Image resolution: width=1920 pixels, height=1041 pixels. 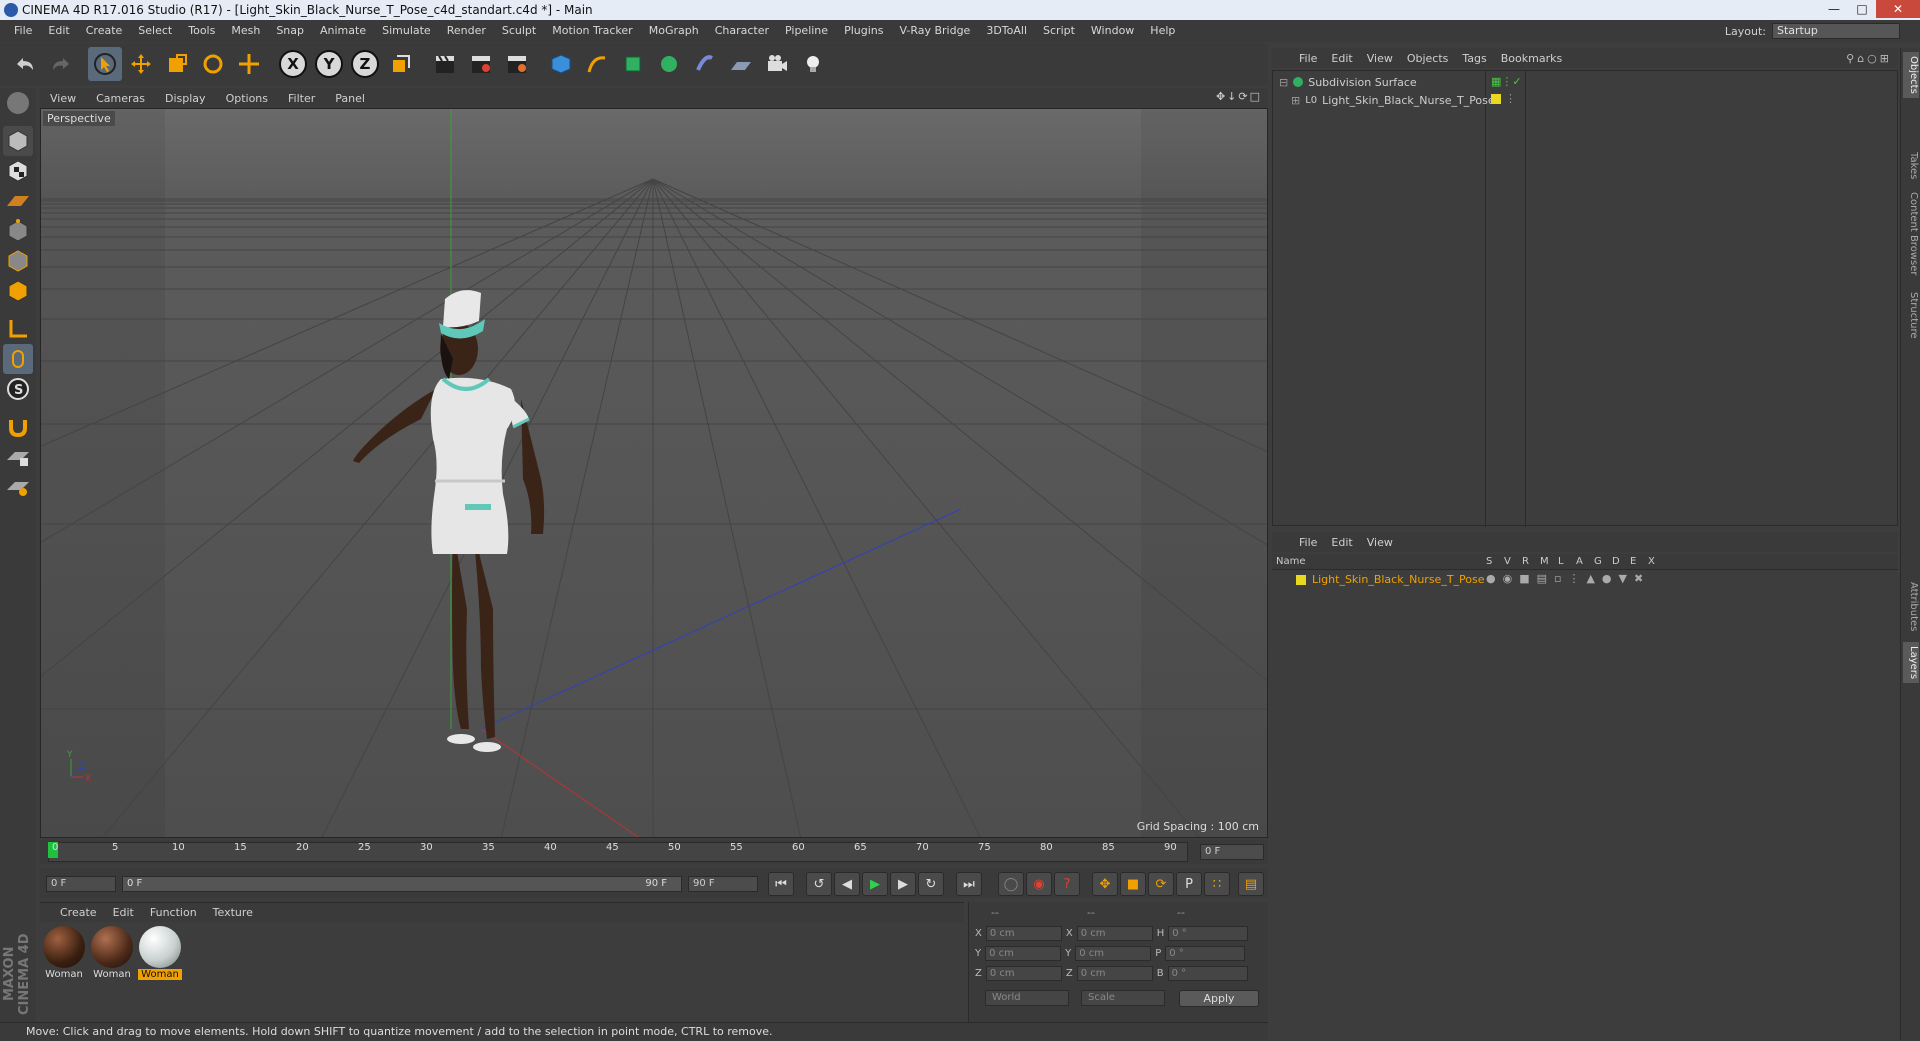 What do you see at coordinates (81, 884) in the screenshot?
I see `start-frame-field: 0 F` at bounding box center [81, 884].